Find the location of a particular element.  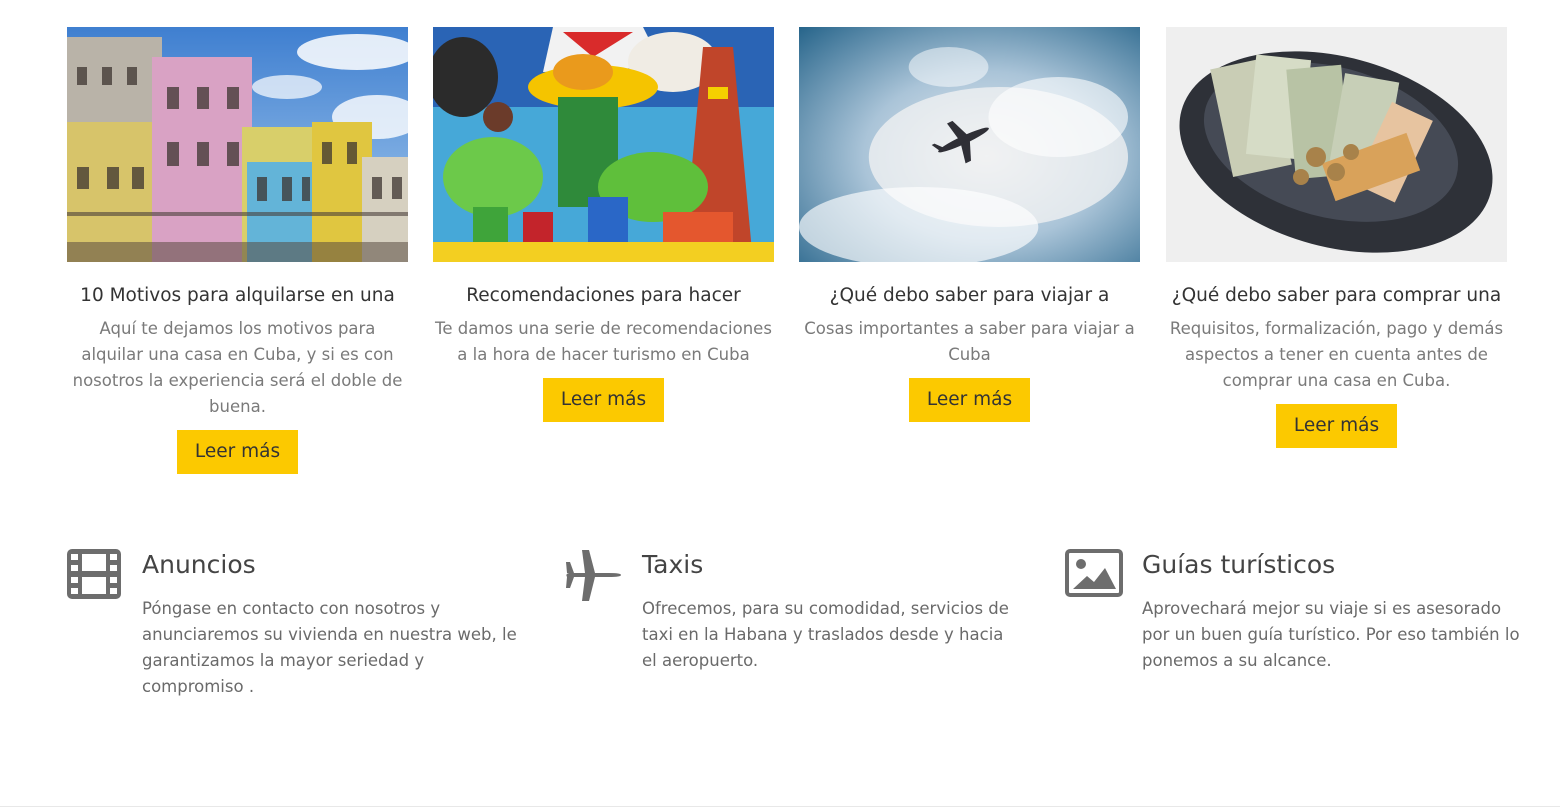

section-divider is located at coordinates (780, 806).